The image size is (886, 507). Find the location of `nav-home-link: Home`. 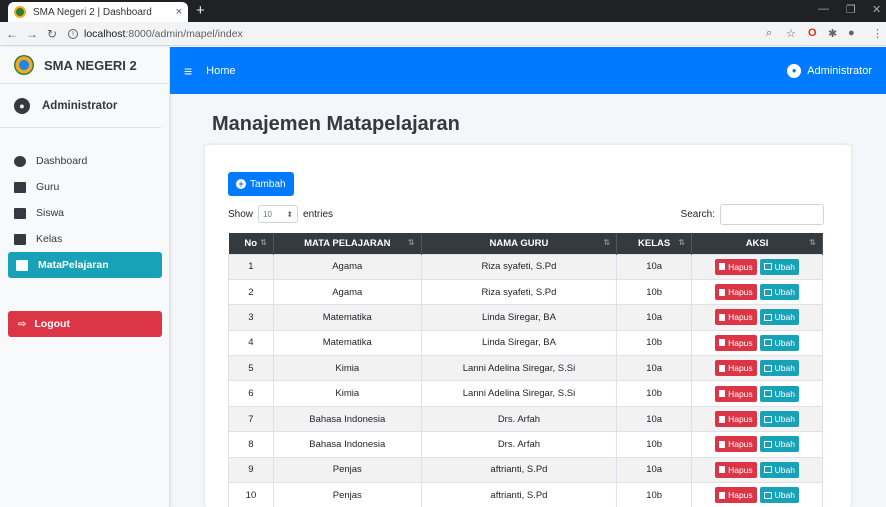

nav-home-link: Home is located at coordinates (220, 71).